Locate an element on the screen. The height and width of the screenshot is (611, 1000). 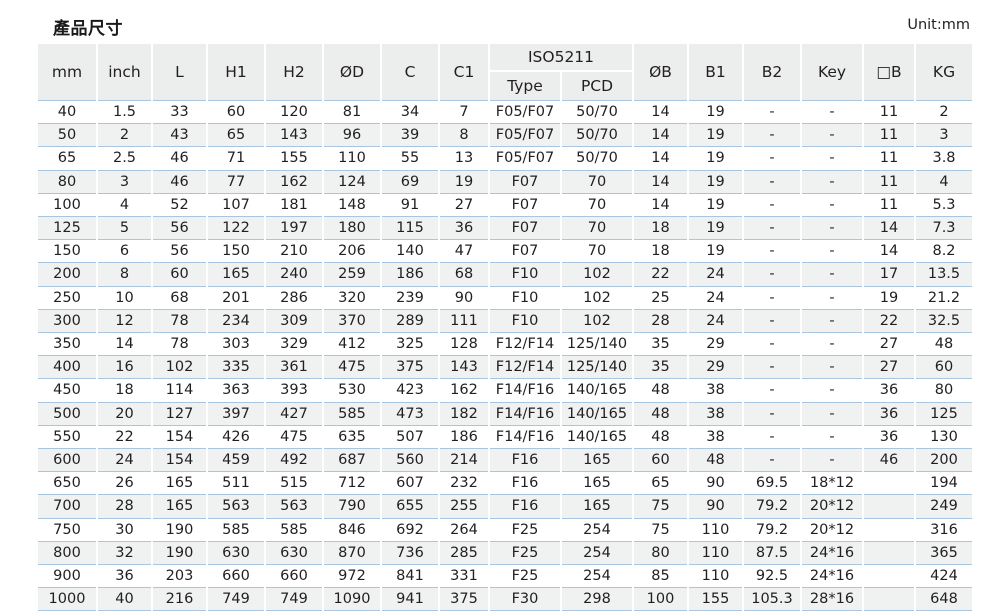
cell-h1: 660 is located at coordinates (236, 576).